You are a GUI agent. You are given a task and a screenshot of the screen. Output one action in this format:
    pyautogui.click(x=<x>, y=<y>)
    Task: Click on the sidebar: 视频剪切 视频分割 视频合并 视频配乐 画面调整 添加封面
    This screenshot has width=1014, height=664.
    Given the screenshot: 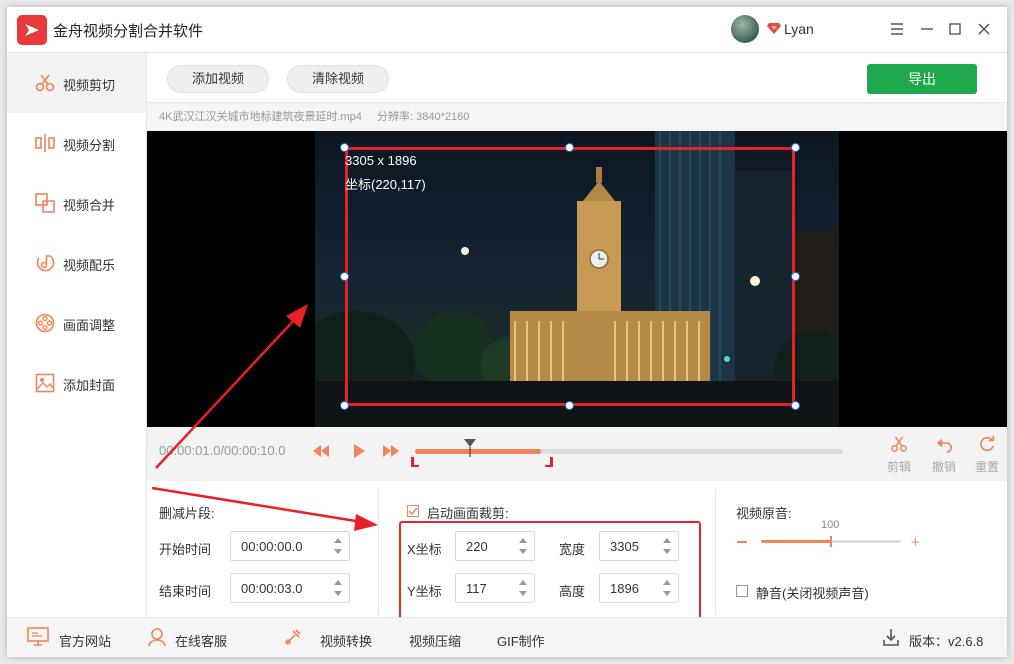 What is the action you would take?
    pyautogui.click(x=77, y=335)
    